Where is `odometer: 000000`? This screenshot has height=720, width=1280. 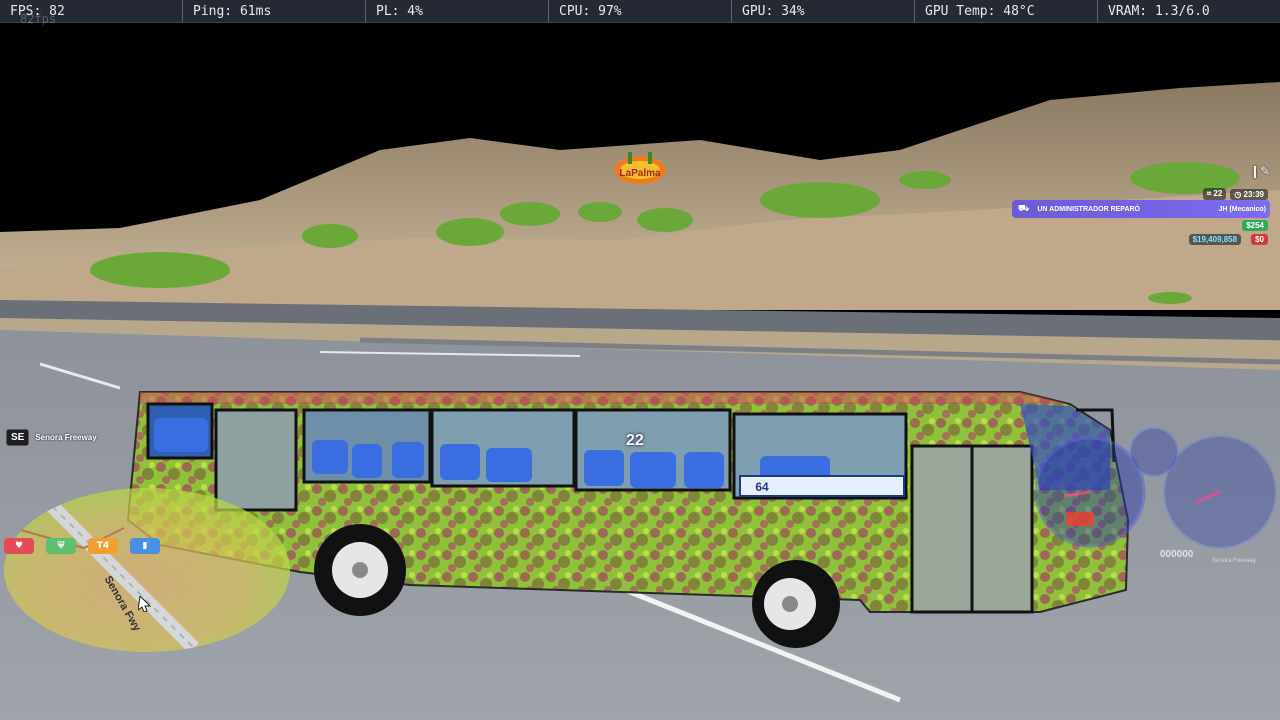 odometer: 000000 is located at coordinates (1177, 554).